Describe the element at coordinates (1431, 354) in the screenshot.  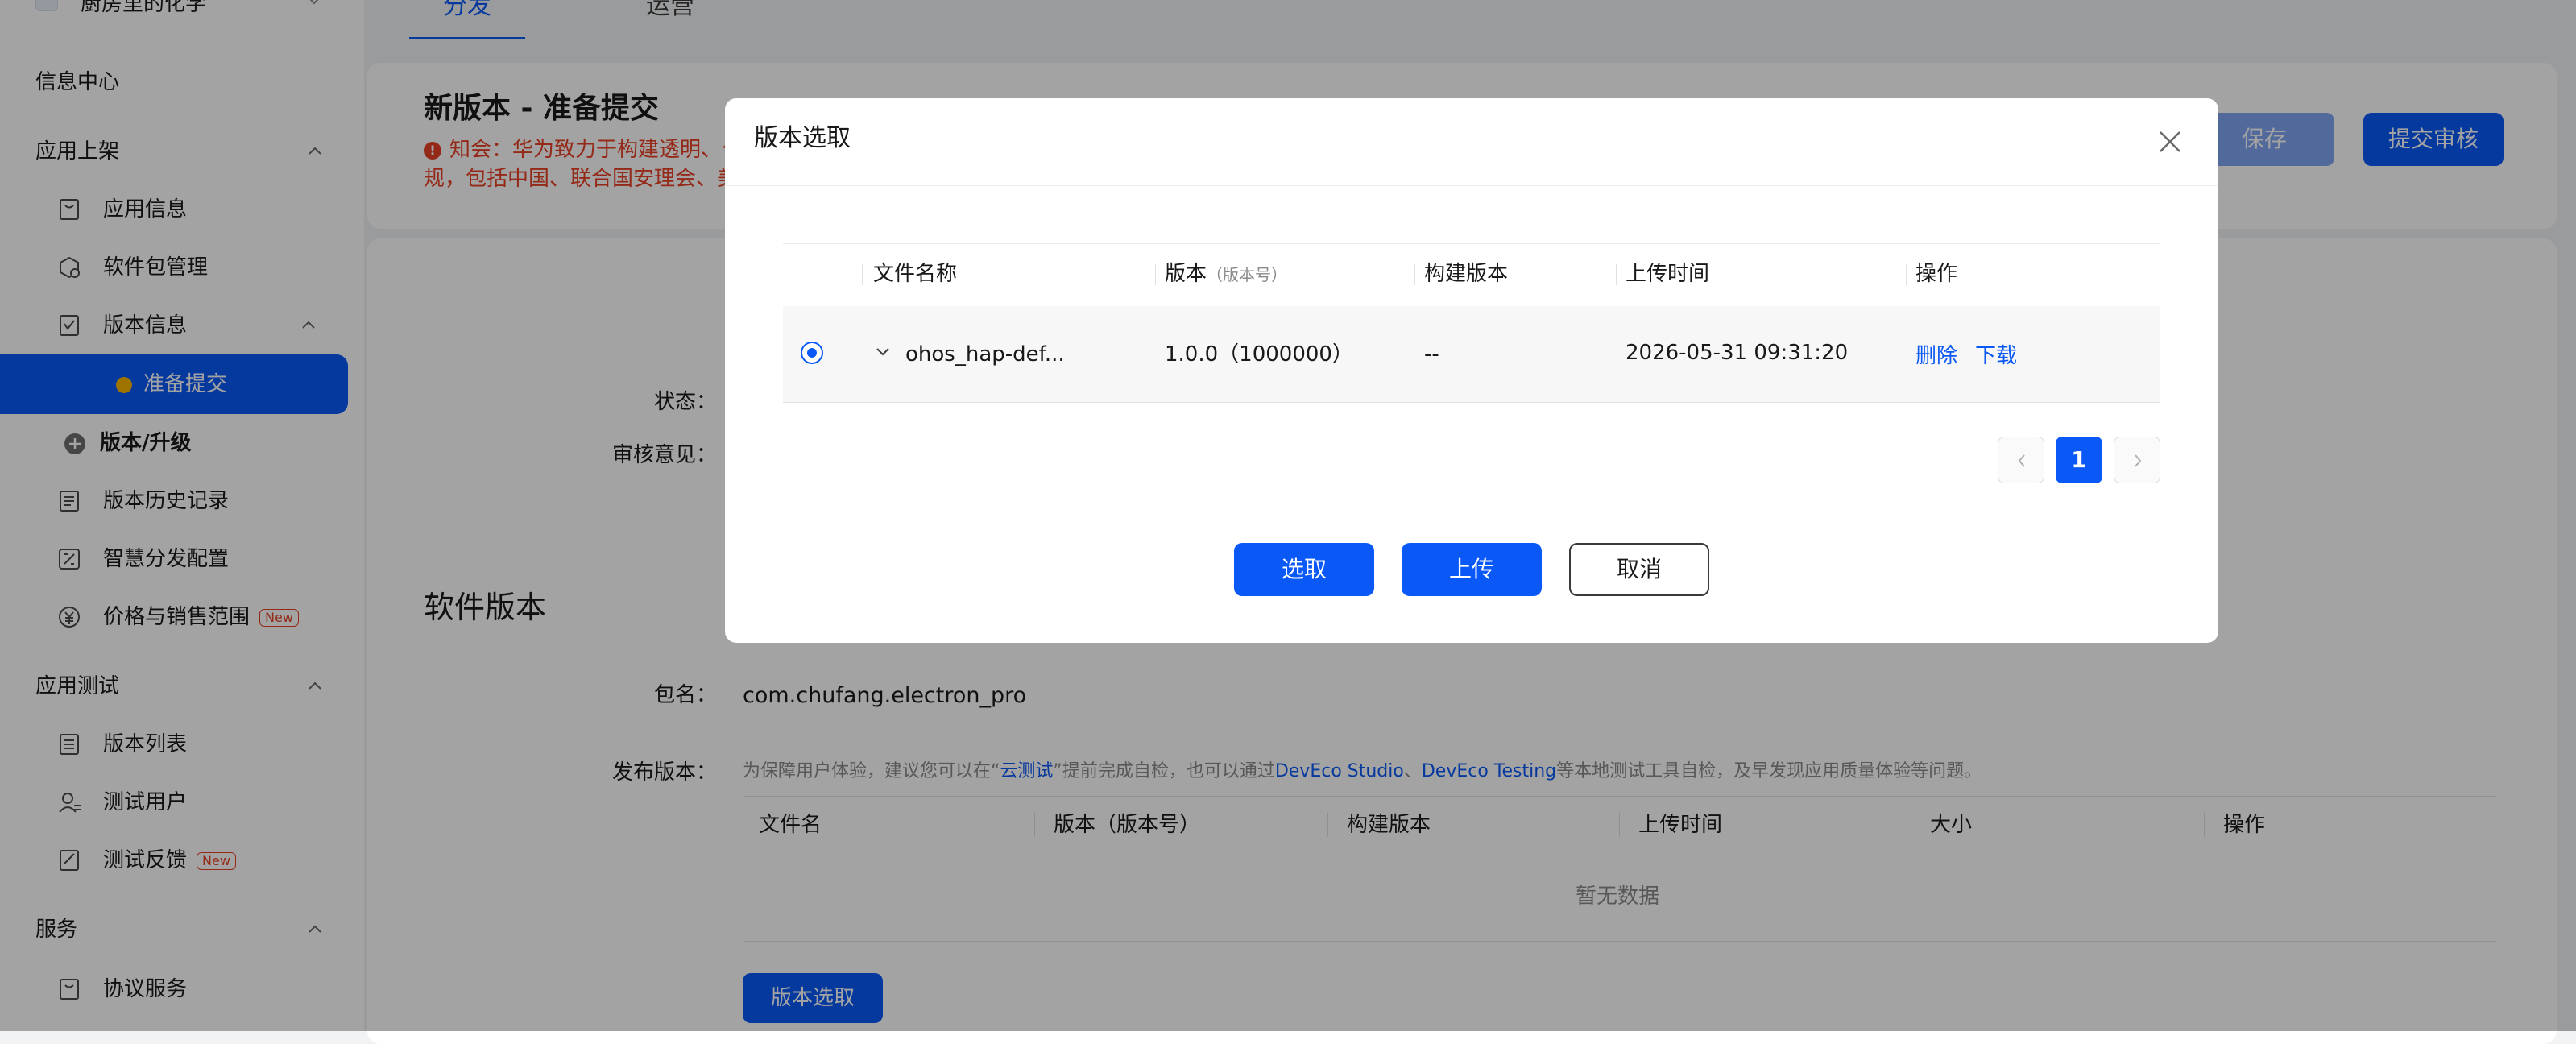
I see `row-build-version: --` at that location.